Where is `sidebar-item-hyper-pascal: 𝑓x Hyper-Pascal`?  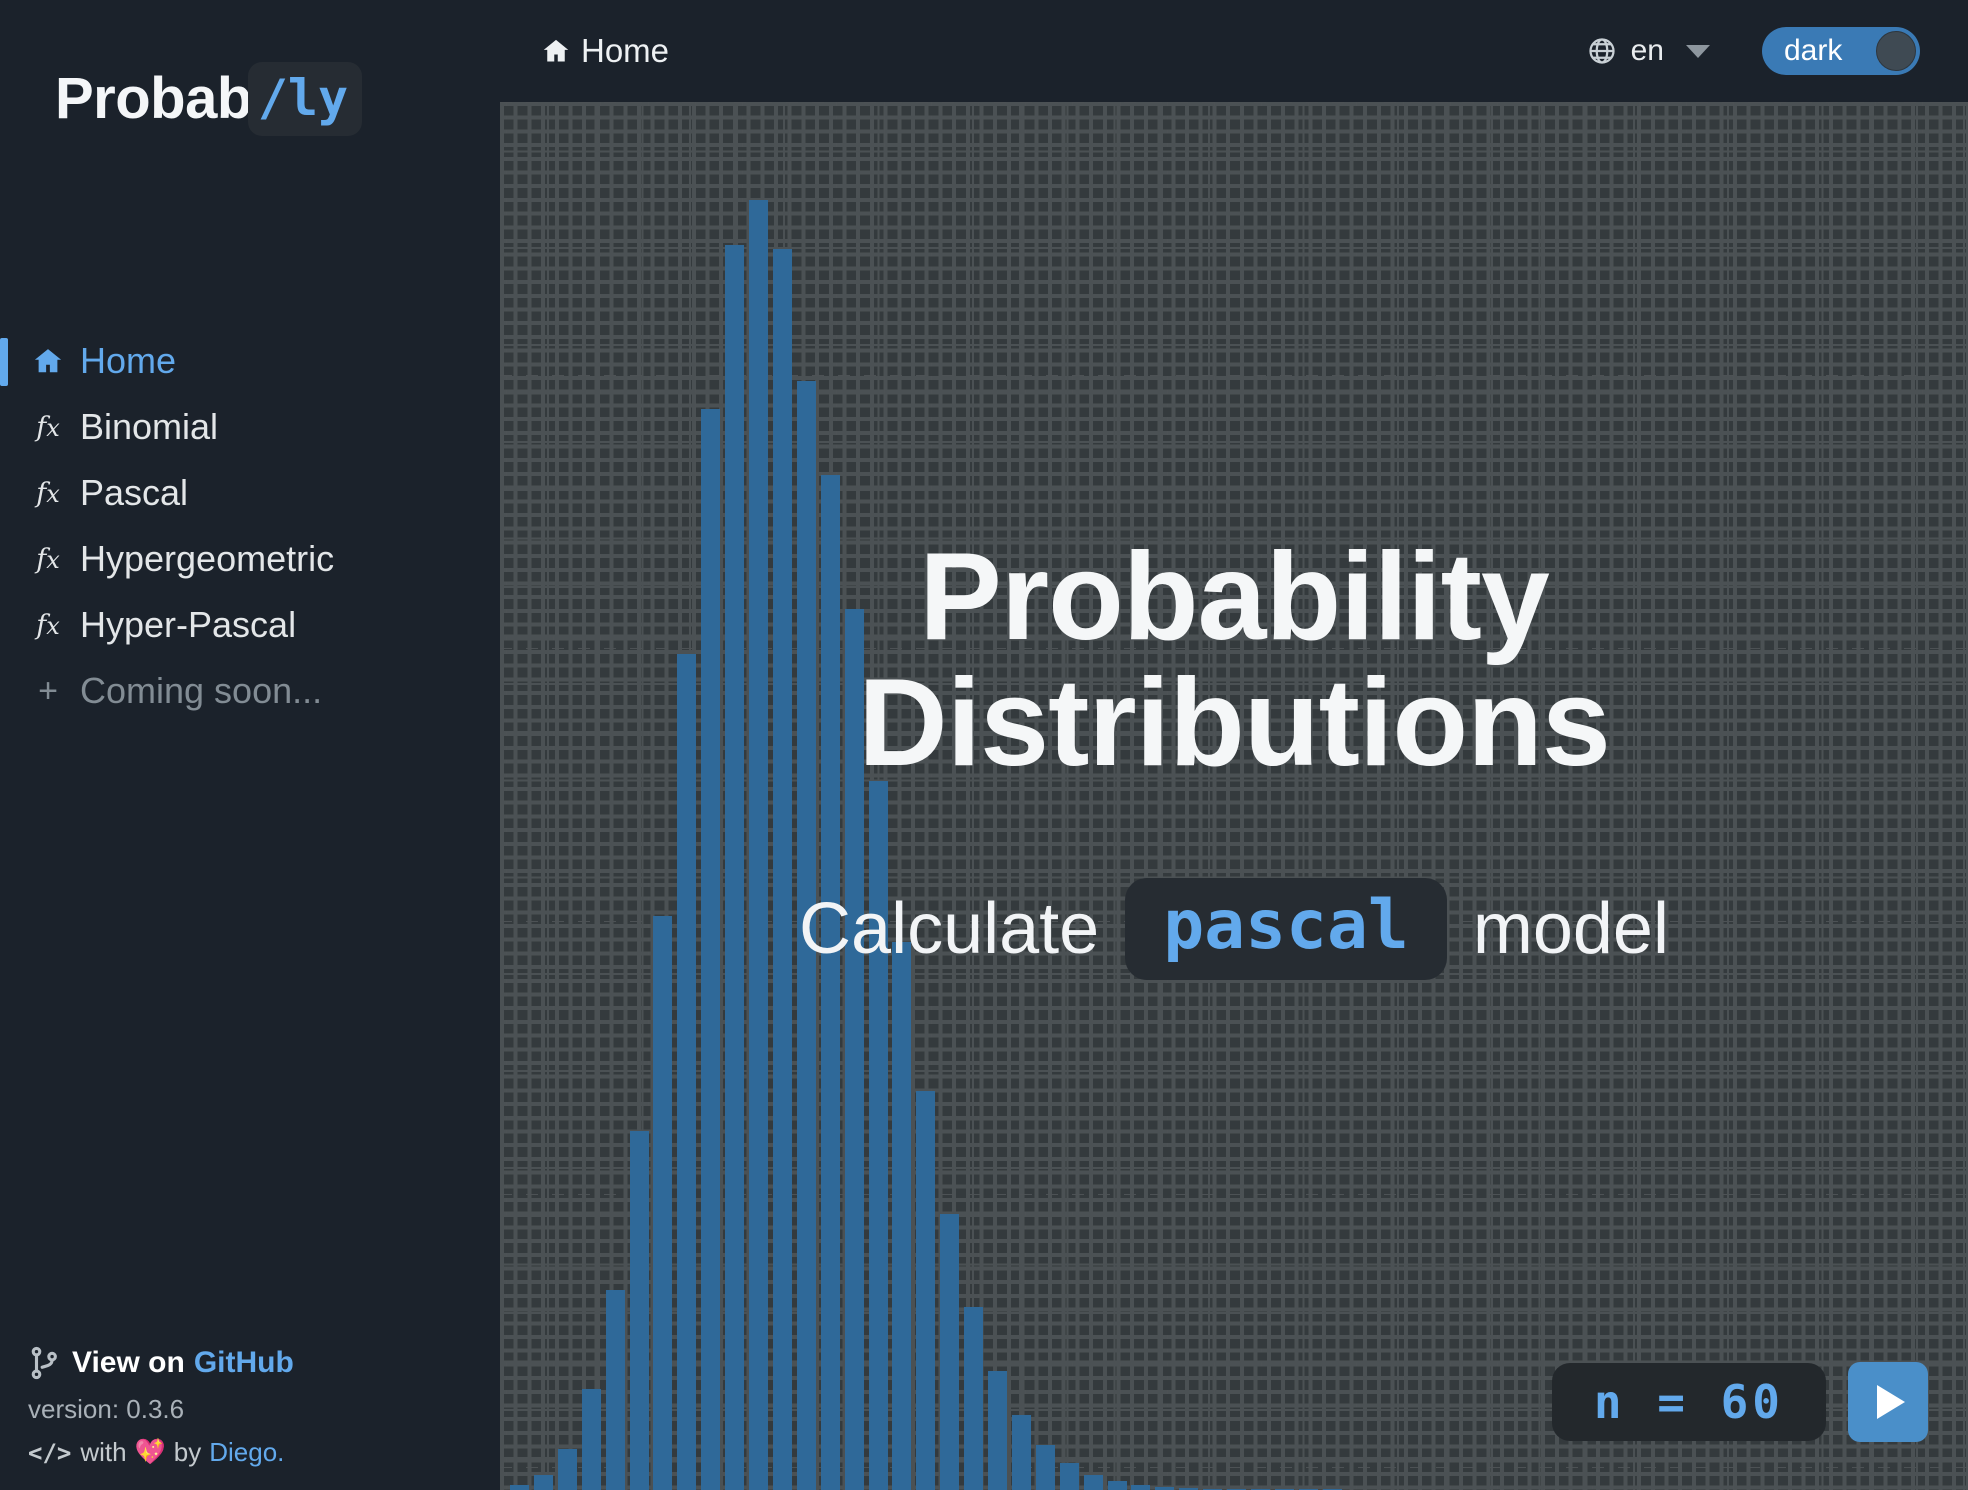 sidebar-item-hyper-pascal: 𝑓x Hyper-Pascal is located at coordinates (250, 625).